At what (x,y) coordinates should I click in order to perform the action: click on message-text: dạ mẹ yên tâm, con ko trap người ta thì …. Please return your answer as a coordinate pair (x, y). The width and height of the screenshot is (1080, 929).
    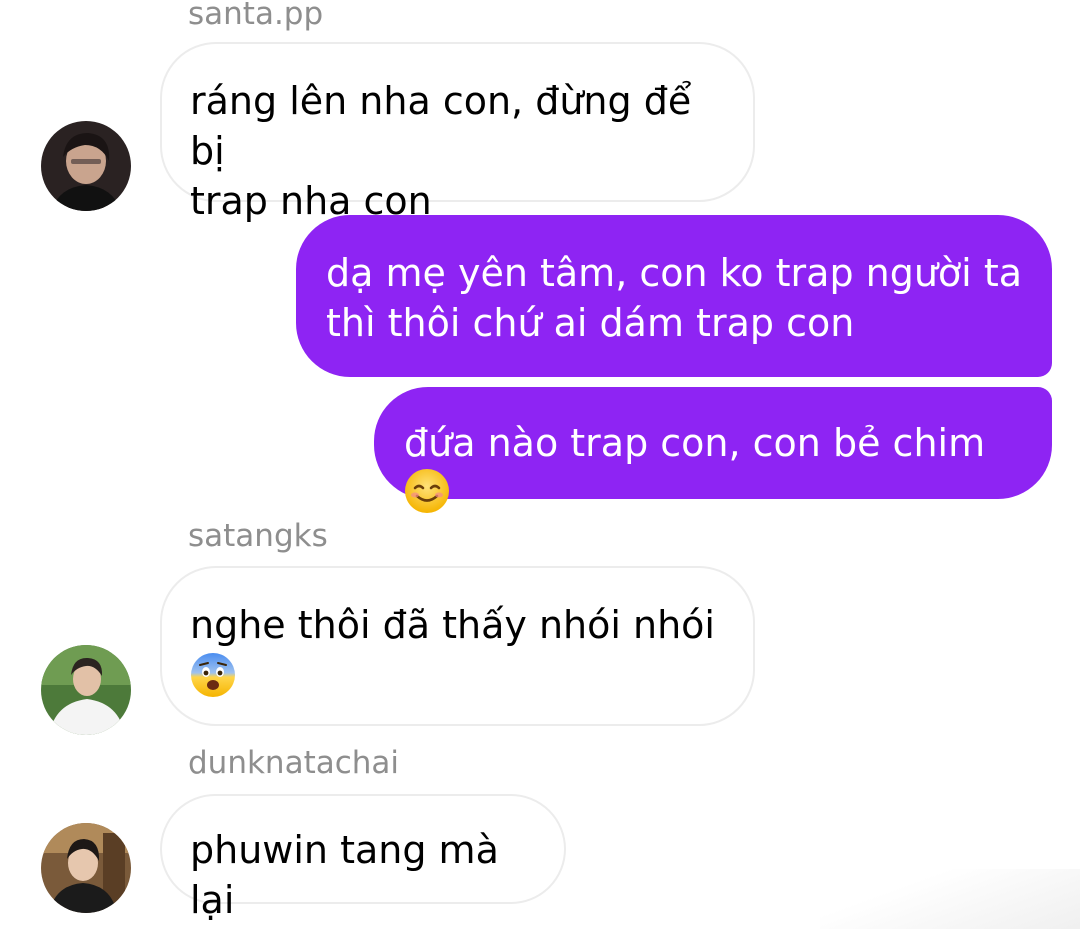
    Looking at the image, I should click on (674, 298).